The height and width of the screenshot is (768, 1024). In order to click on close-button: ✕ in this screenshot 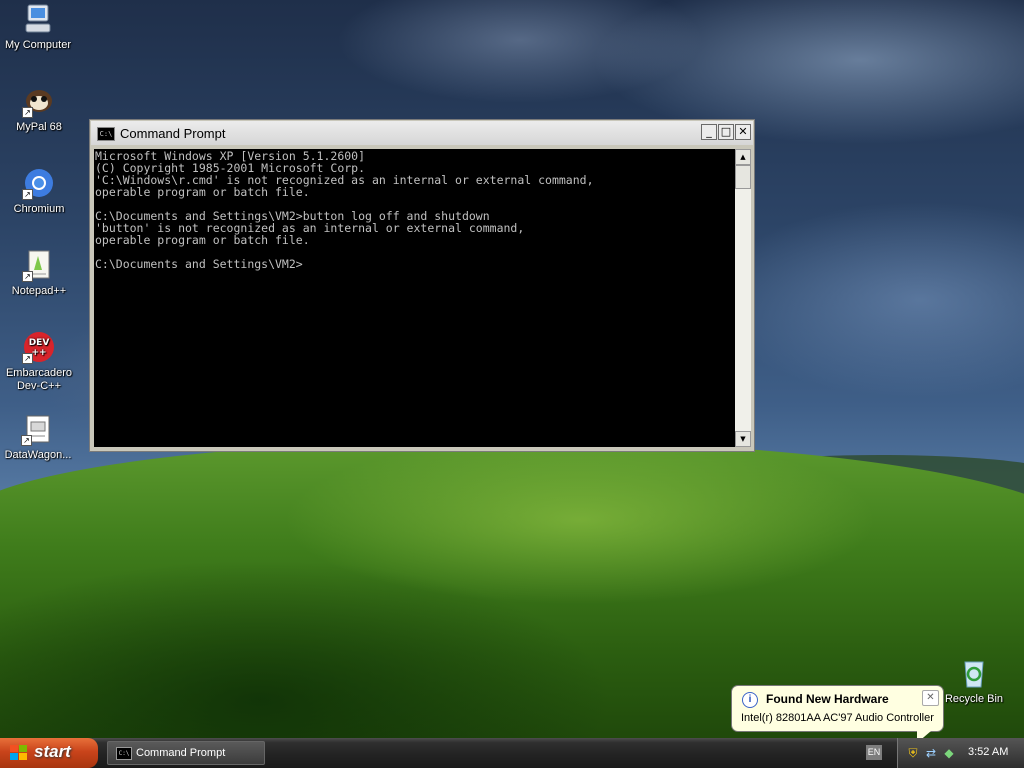, I will do `click(743, 132)`.